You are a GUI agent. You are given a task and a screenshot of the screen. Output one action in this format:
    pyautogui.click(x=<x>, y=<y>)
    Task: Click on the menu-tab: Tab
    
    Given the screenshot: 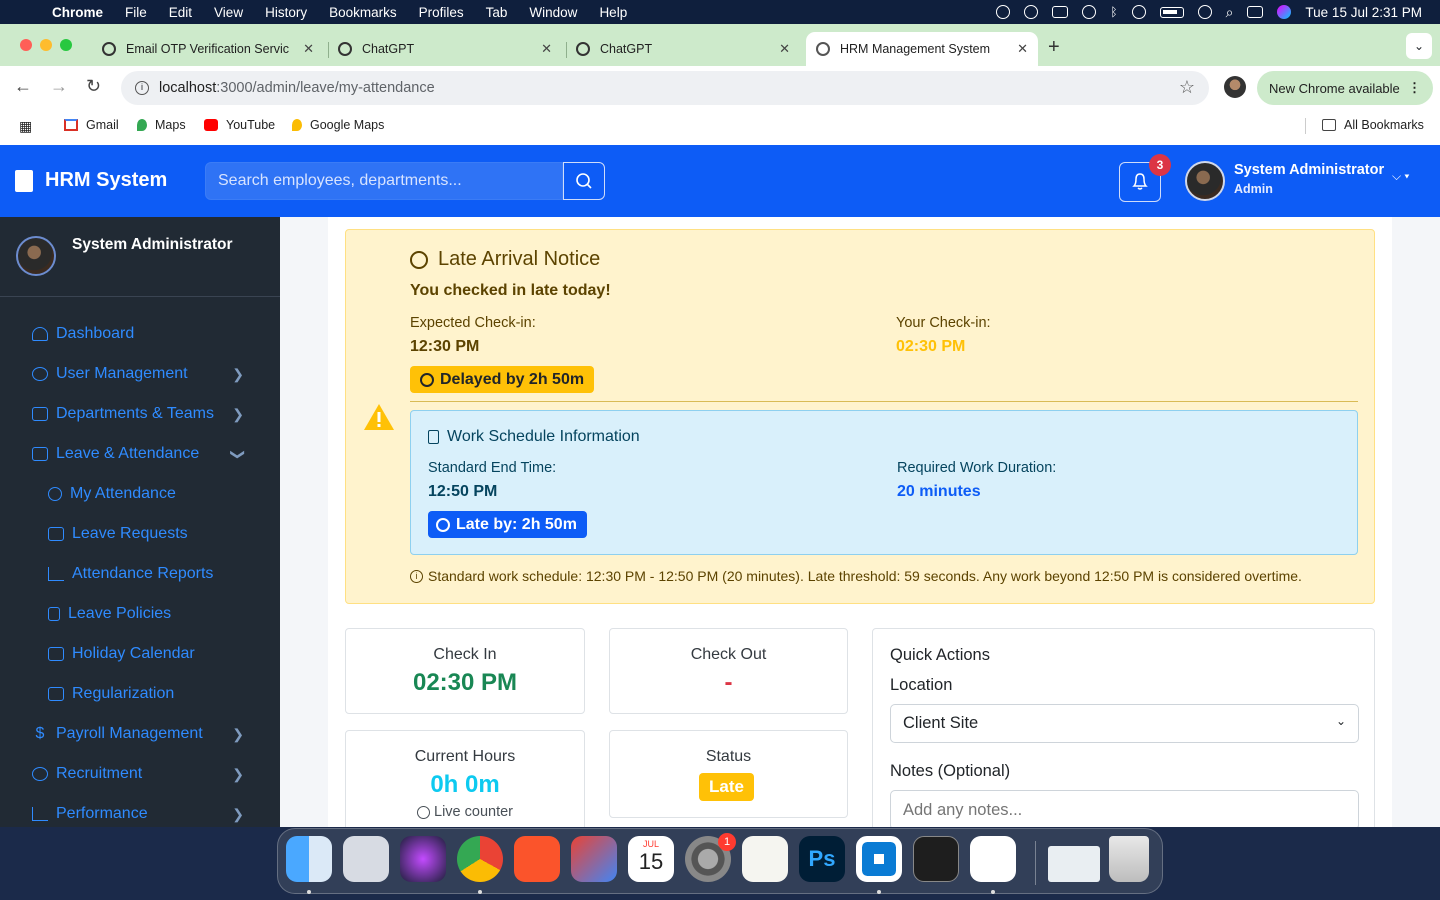 What is the action you would take?
    pyautogui.click(x=497, y=12)
    